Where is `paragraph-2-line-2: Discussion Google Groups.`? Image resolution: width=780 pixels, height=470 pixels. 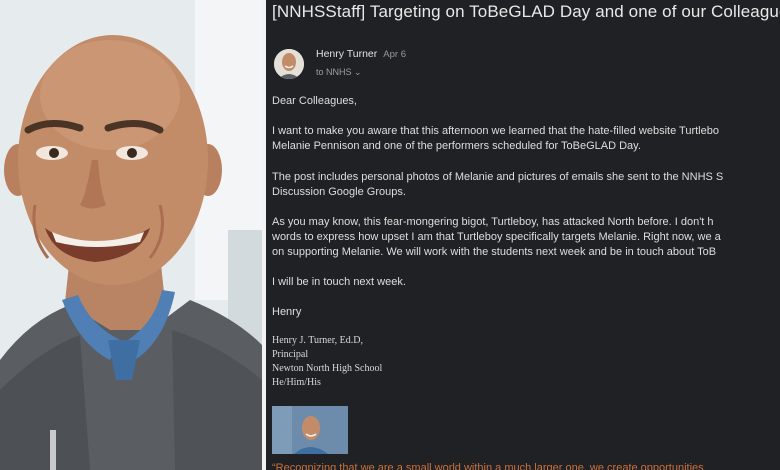 paragraph-2-line-2: Discussion Google Groups. is located at coordinates (339, 192).